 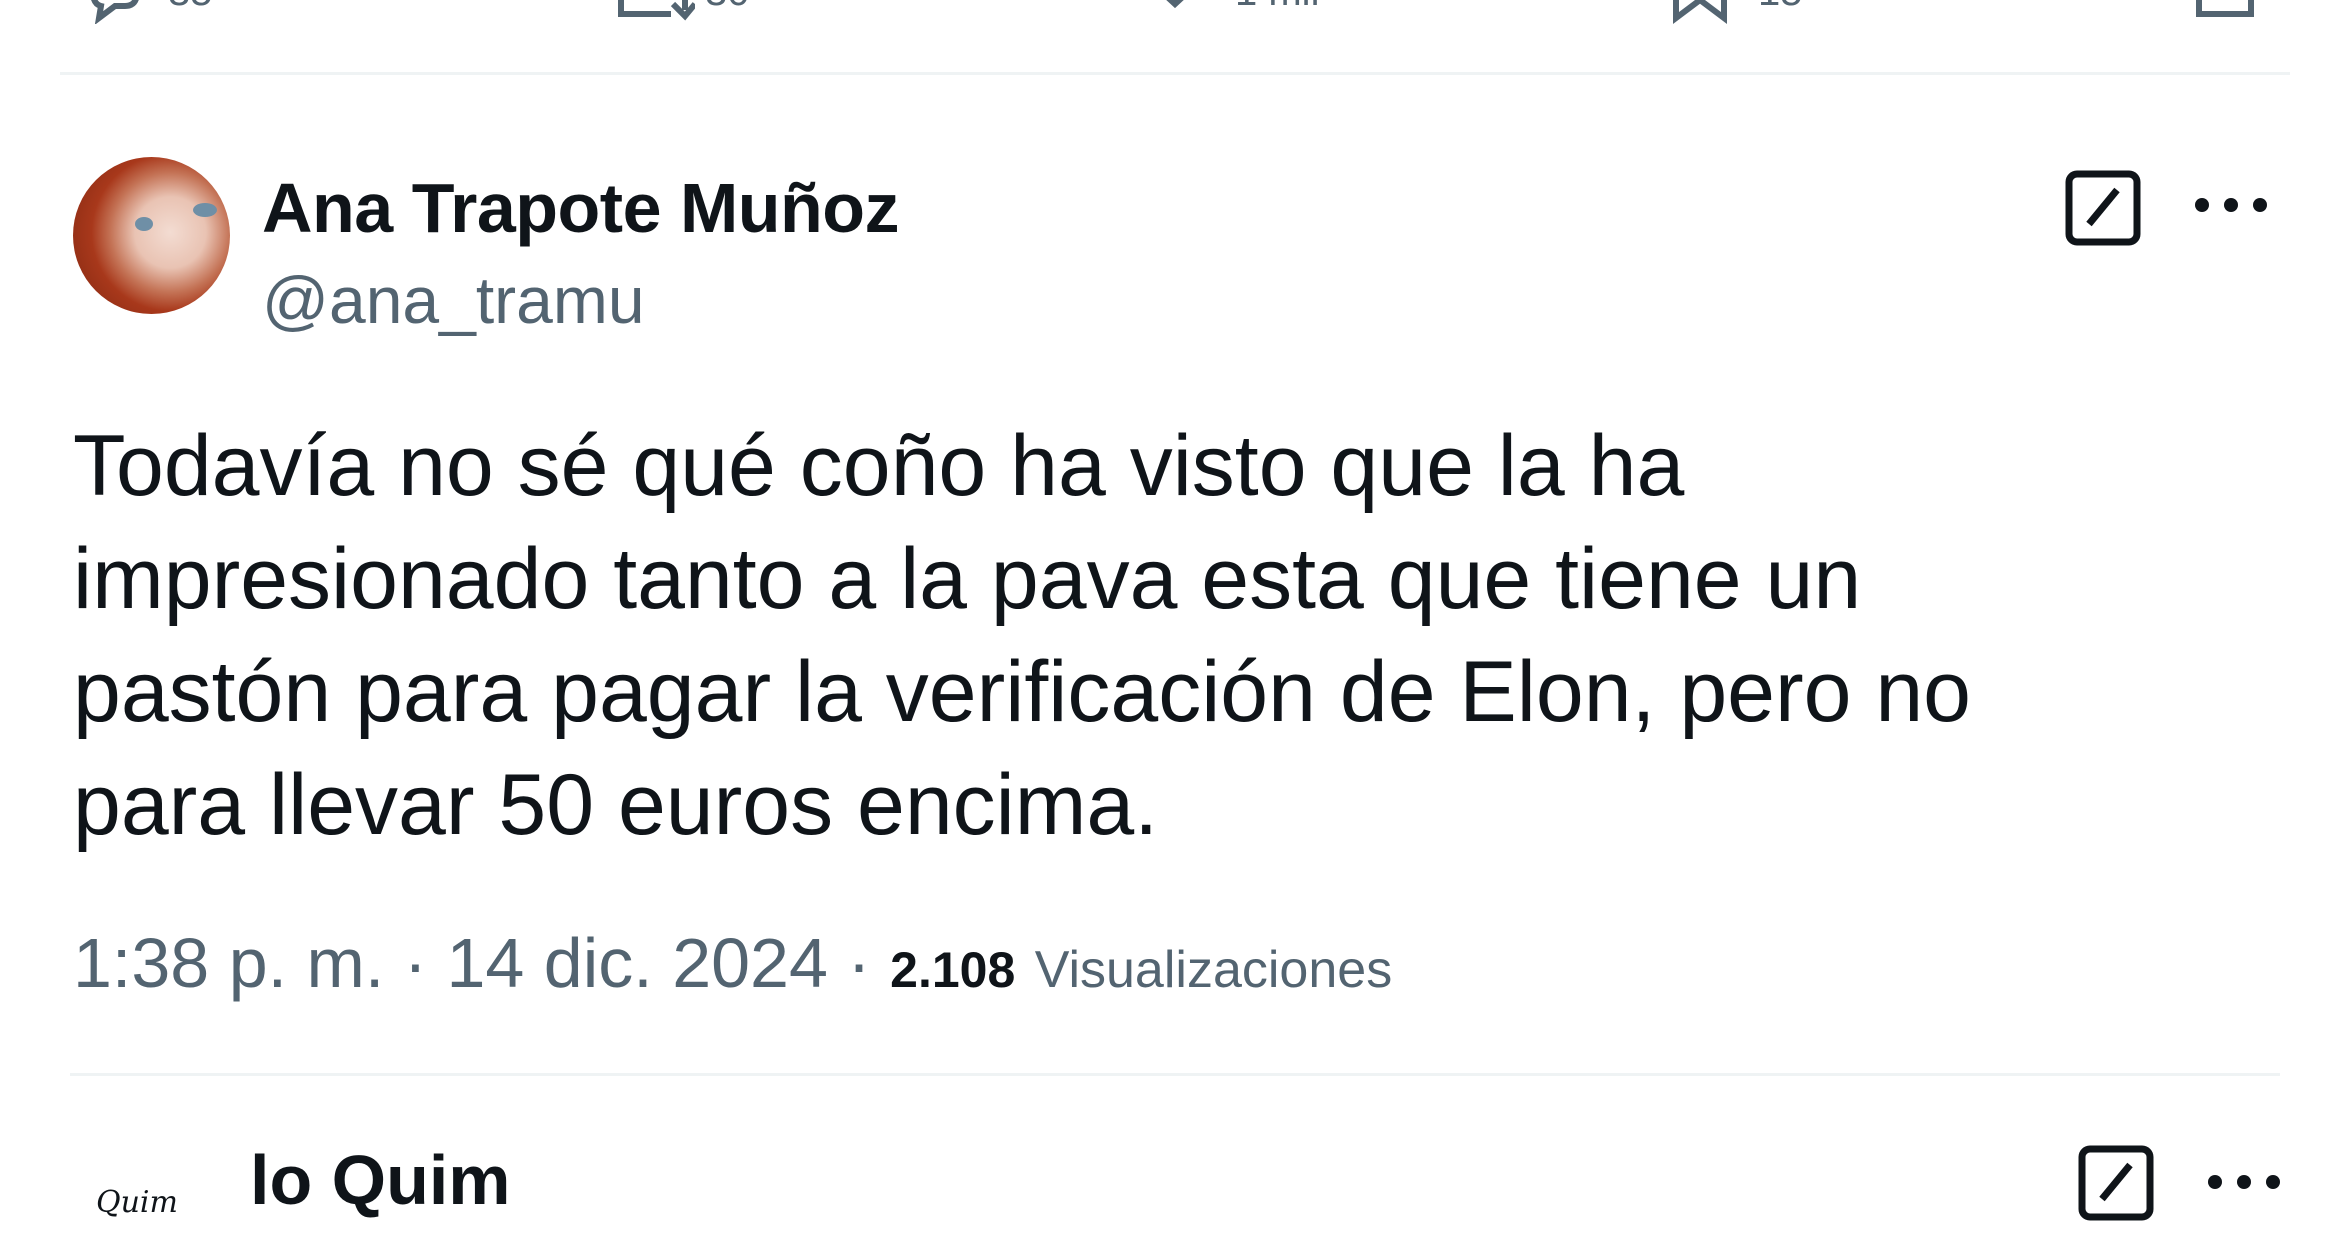 I want to click on like-count: 1 mil, so click(x=1277, y=7).